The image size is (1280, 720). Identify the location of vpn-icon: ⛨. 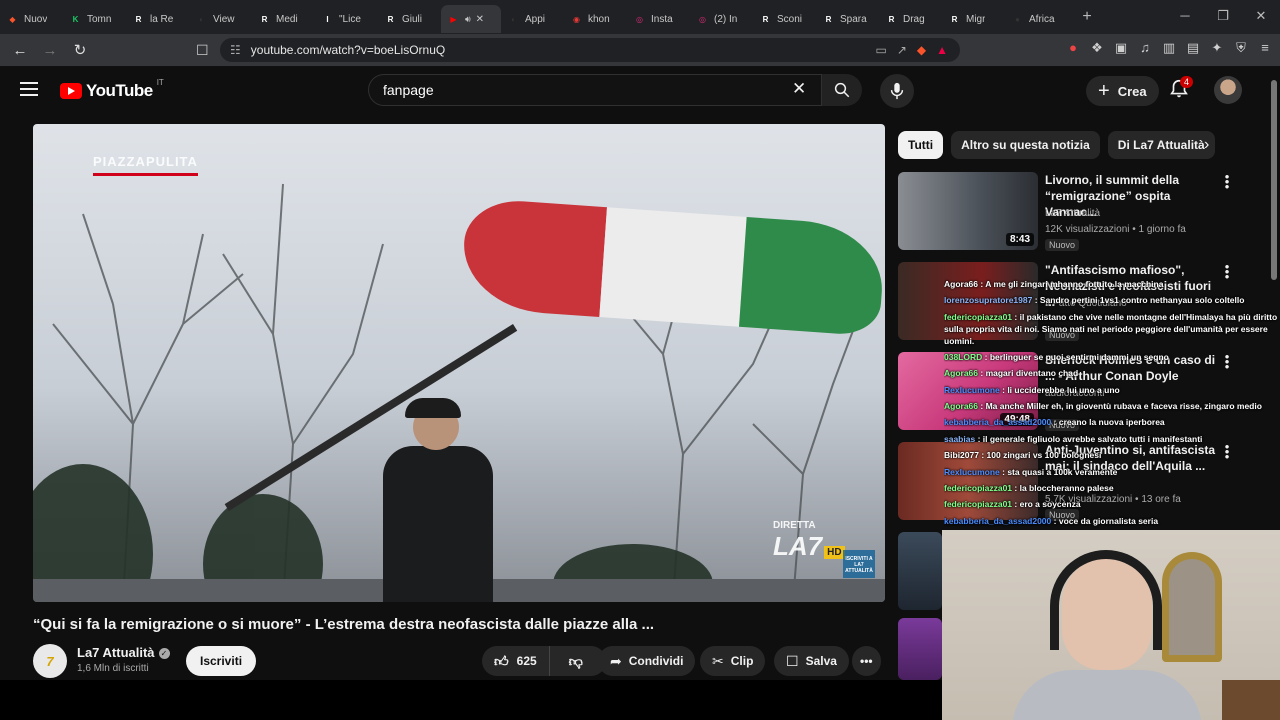
(1241, 48).